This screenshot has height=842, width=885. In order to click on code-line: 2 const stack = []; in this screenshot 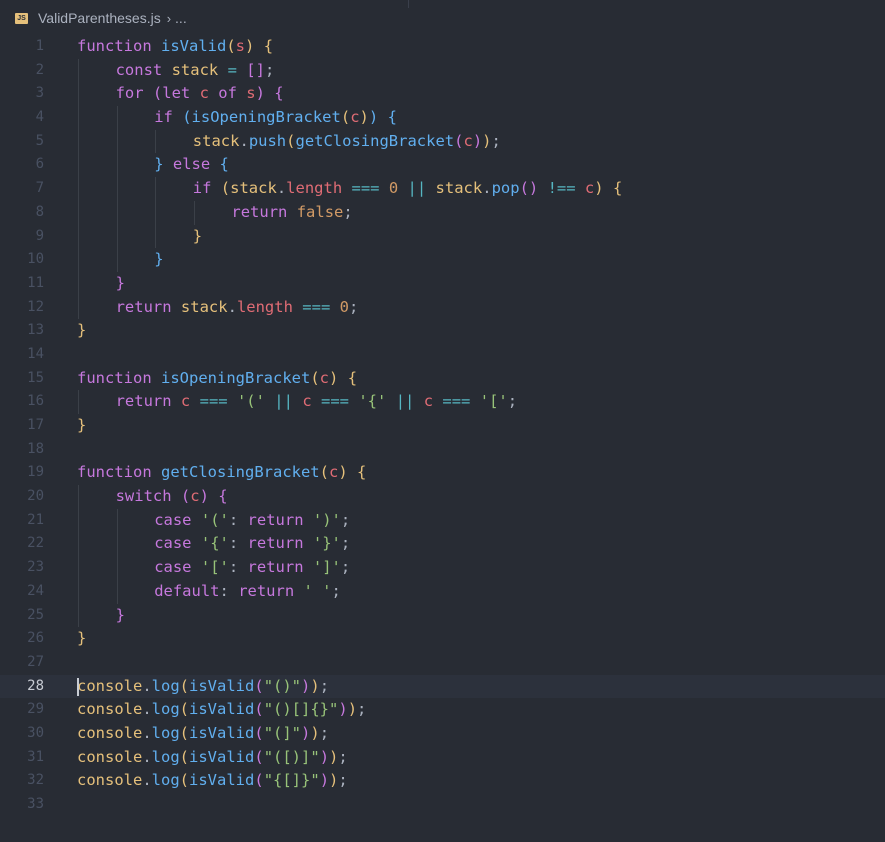, I will do `click(442, 70)`.